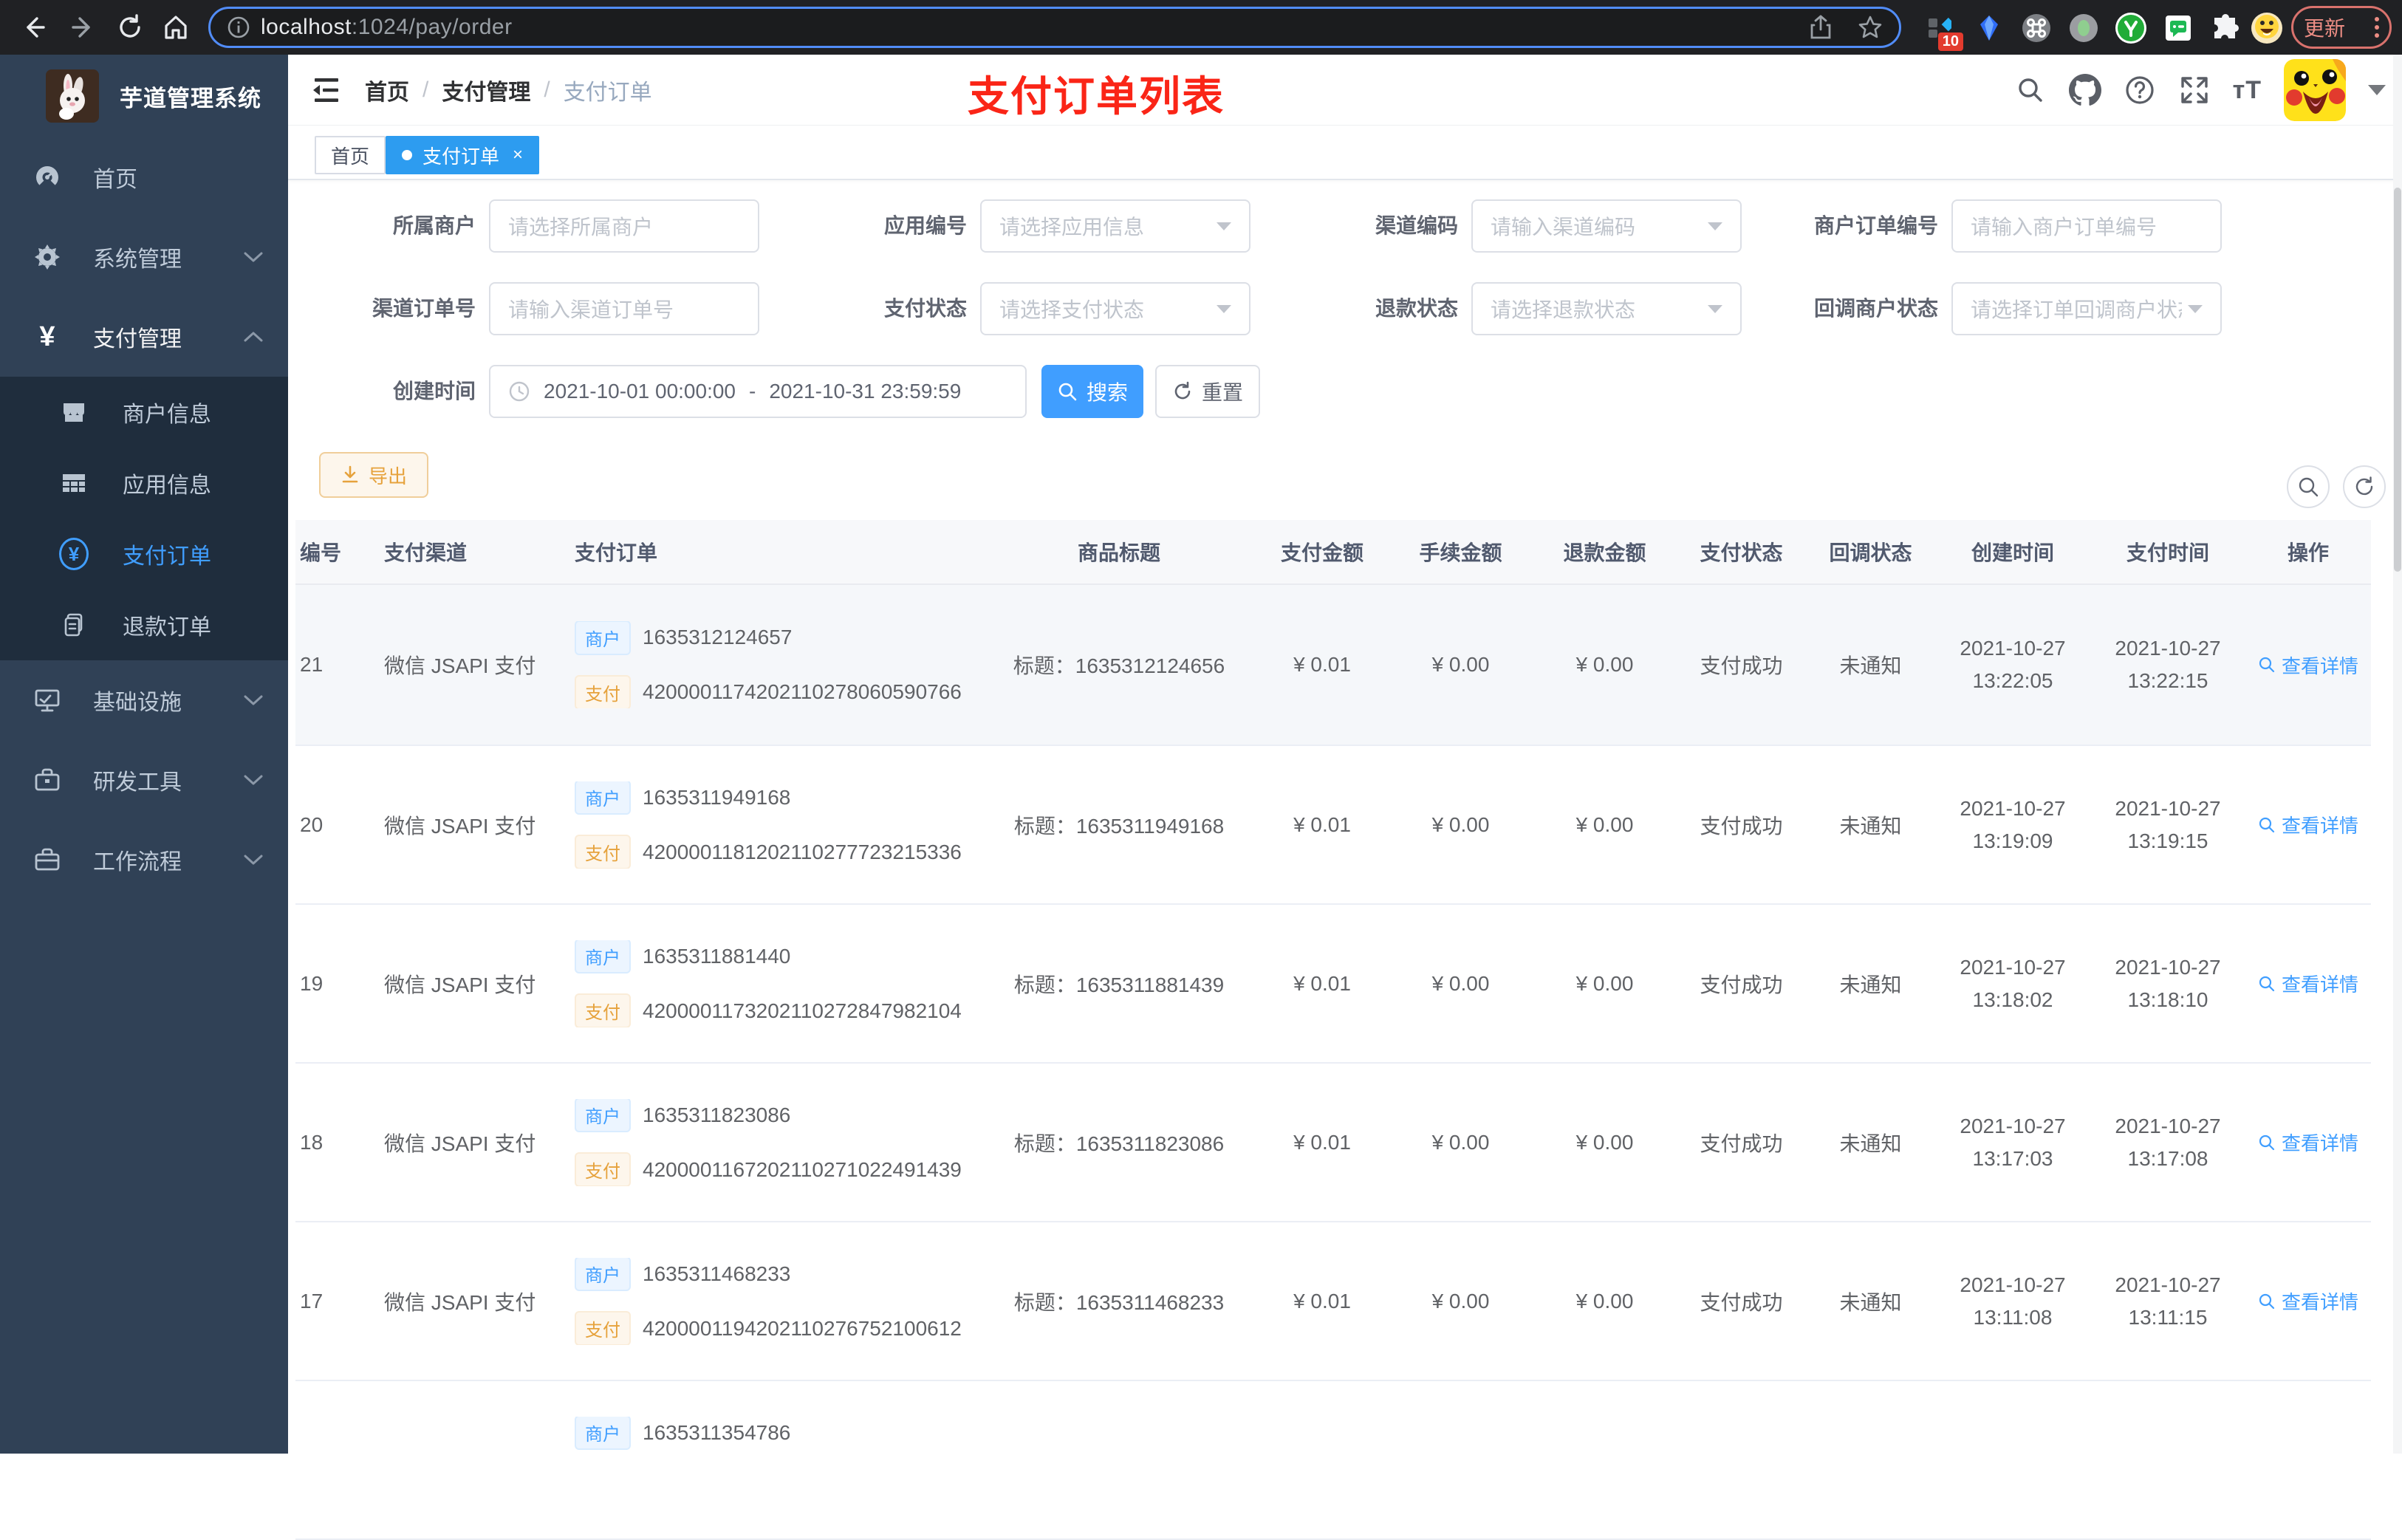 This screenshot has height=1540, width=2402. What do you see at coordinates (144, 780) in the screenshot?
I see `sidebar-item-dev-tools: 研发工具` at bounding box center [144, 780].